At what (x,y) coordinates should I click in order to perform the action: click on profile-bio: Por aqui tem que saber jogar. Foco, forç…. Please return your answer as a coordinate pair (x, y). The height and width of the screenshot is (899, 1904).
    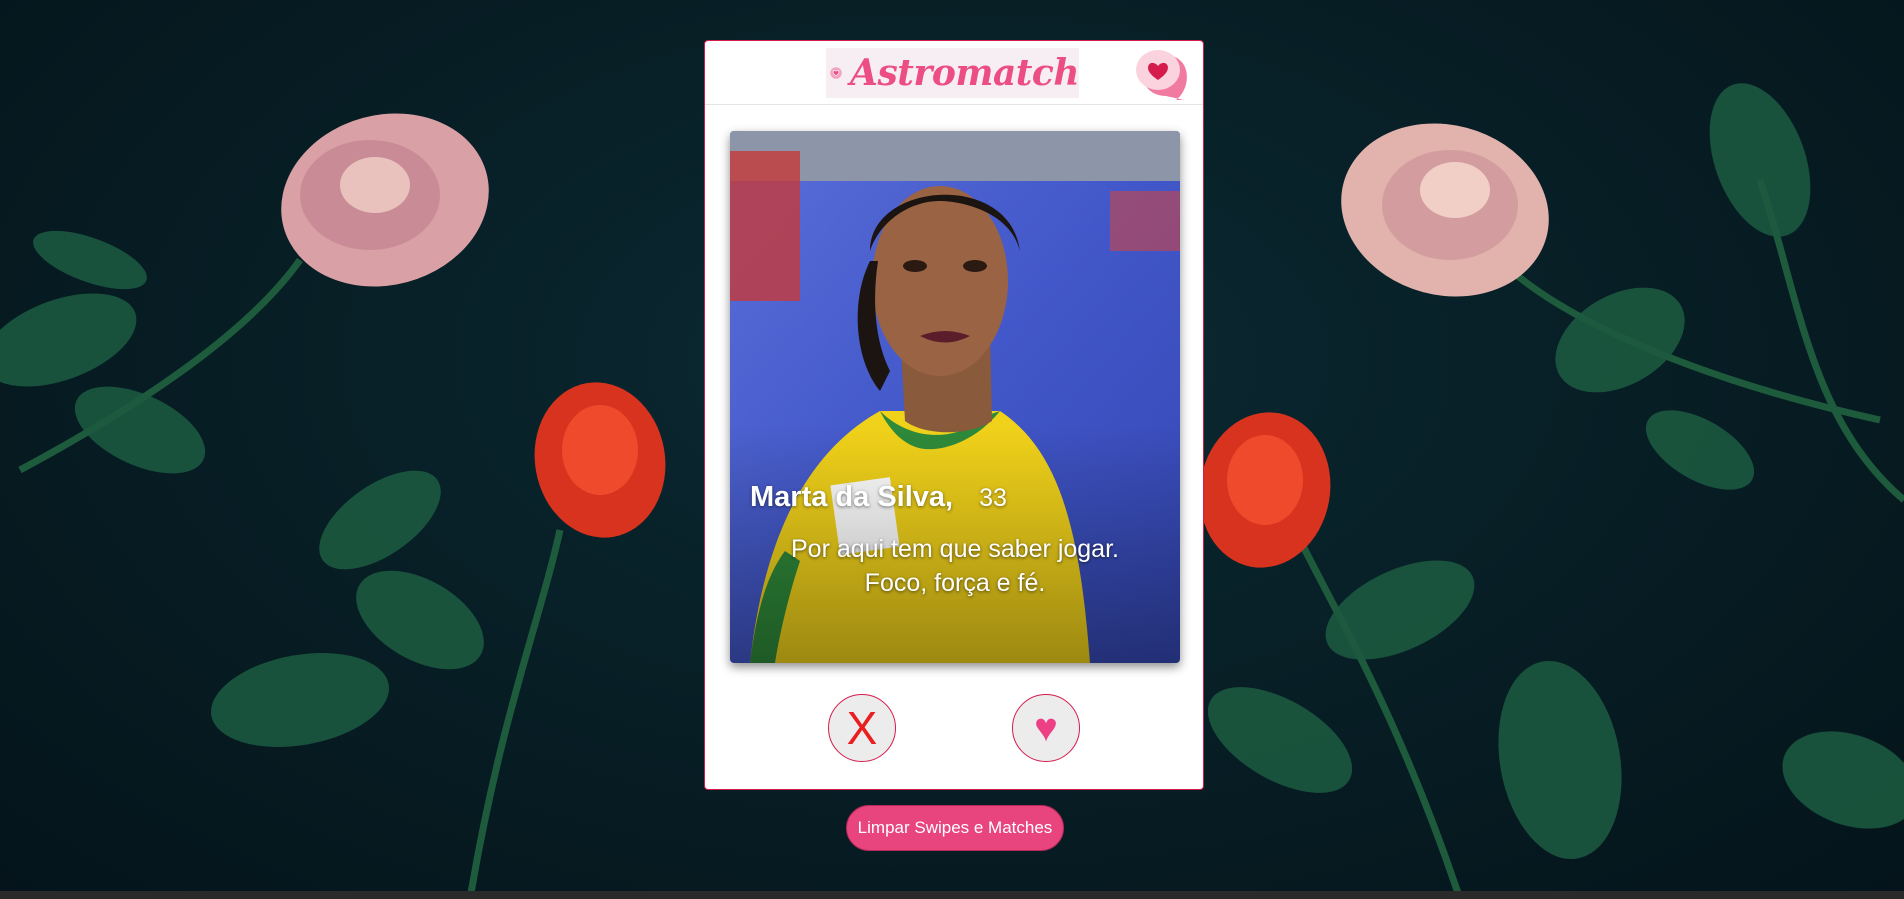
    Looking at the image, I should click on (955, 566).